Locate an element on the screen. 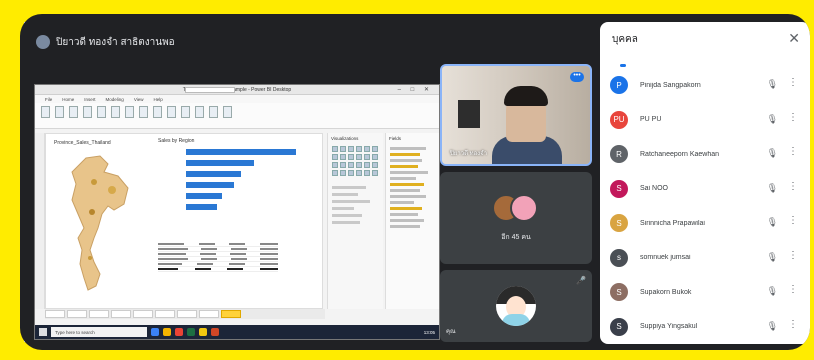 This screenshot has width=814, height=360. self-name-label: คุณ is located at coordinates (451, 332).